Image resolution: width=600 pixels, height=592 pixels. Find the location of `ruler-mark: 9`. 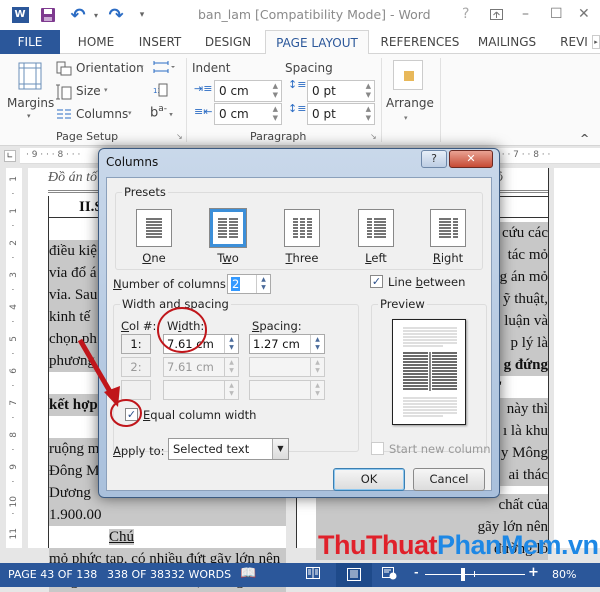

ruler-mark: 9 is located at coordinates (14, 467).